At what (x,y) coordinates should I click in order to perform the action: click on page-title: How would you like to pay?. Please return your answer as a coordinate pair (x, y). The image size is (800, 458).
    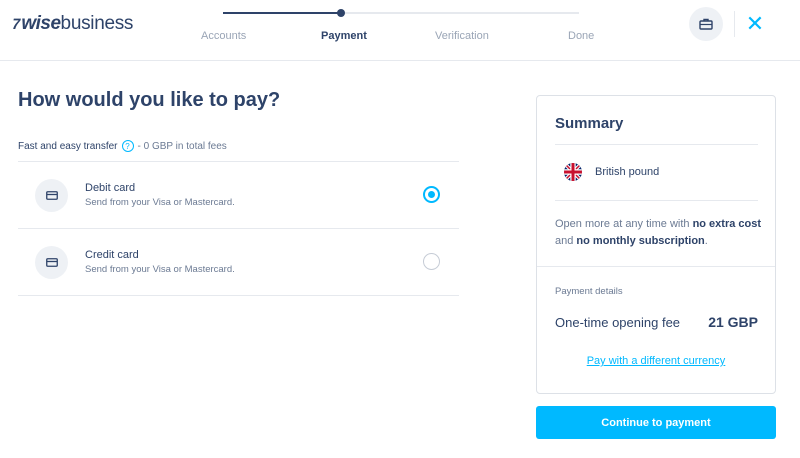
    Looking at the image, I should click on (149, 100).